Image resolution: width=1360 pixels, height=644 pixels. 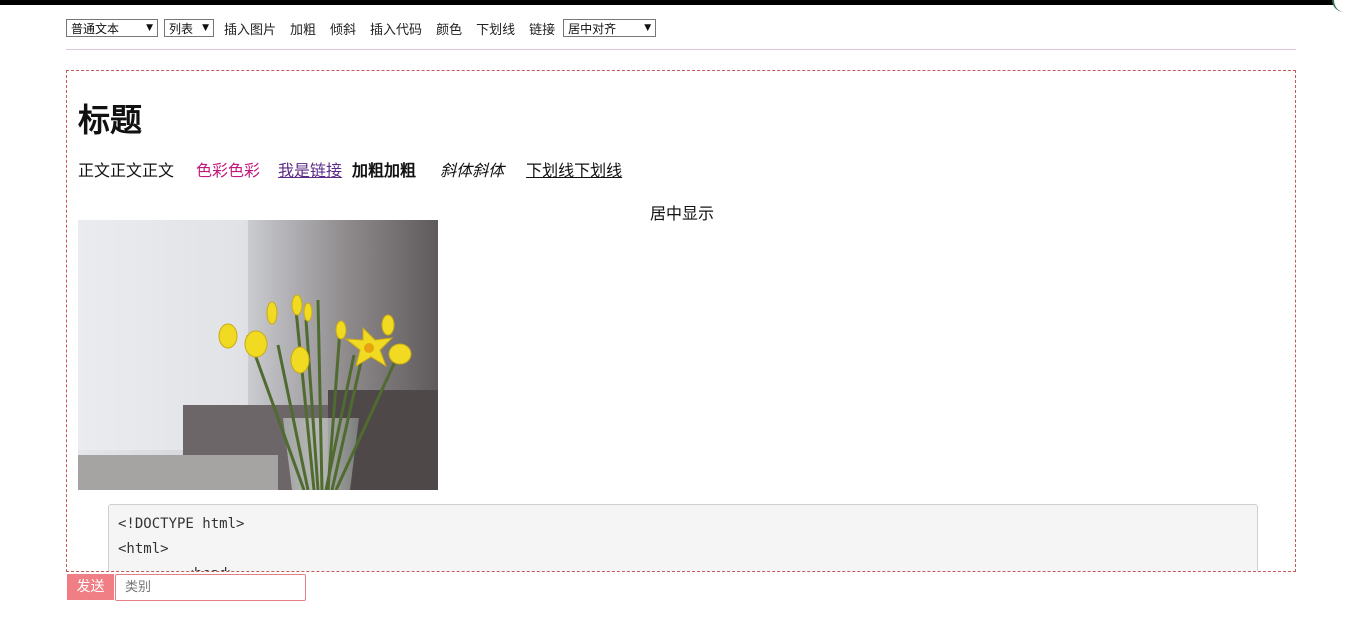 What do you see at coordinates (574, 170) in the screenshot?
I see `underlined-text: 下划线下划线` at bounding box center [574, 170].